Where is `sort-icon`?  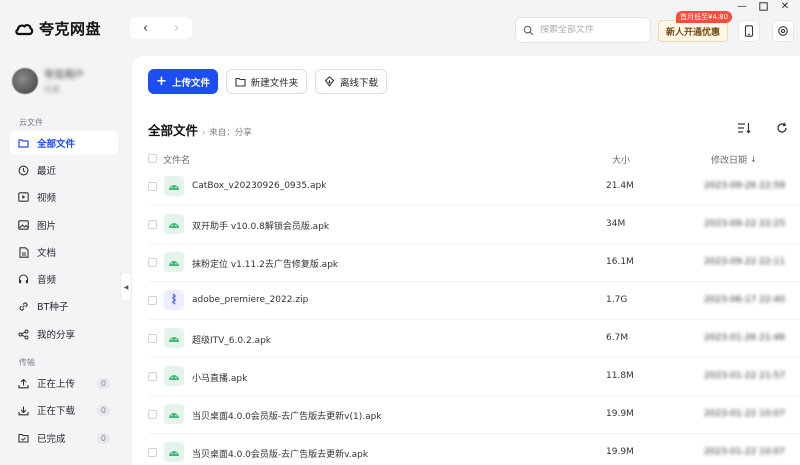
sort-icon is located at coordinates (744, 128).